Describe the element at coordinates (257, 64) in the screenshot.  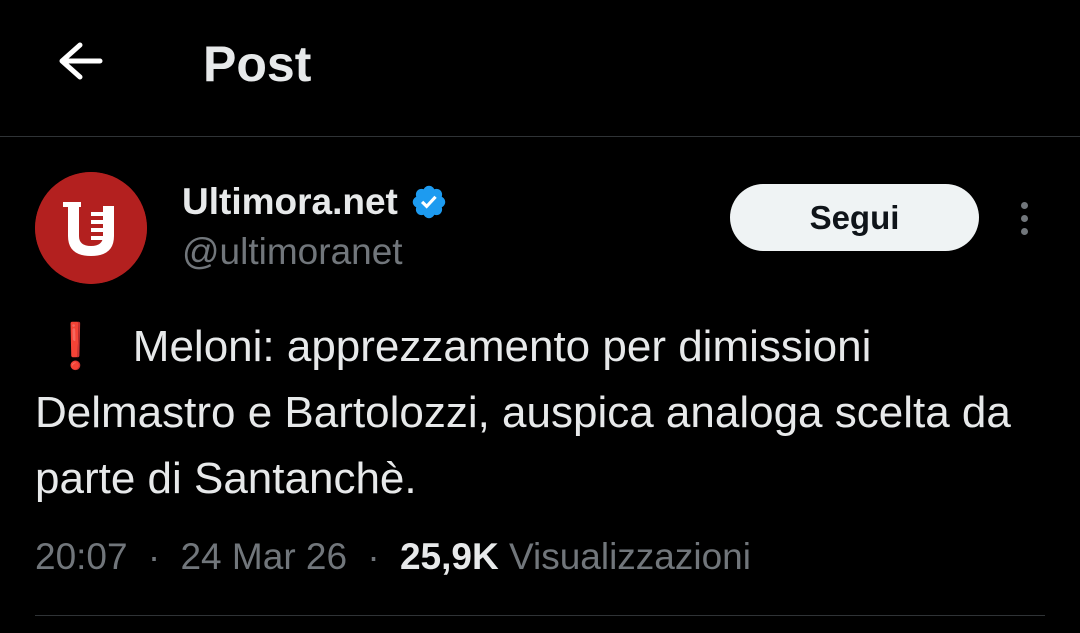
I see `page-title: Post` at that location.